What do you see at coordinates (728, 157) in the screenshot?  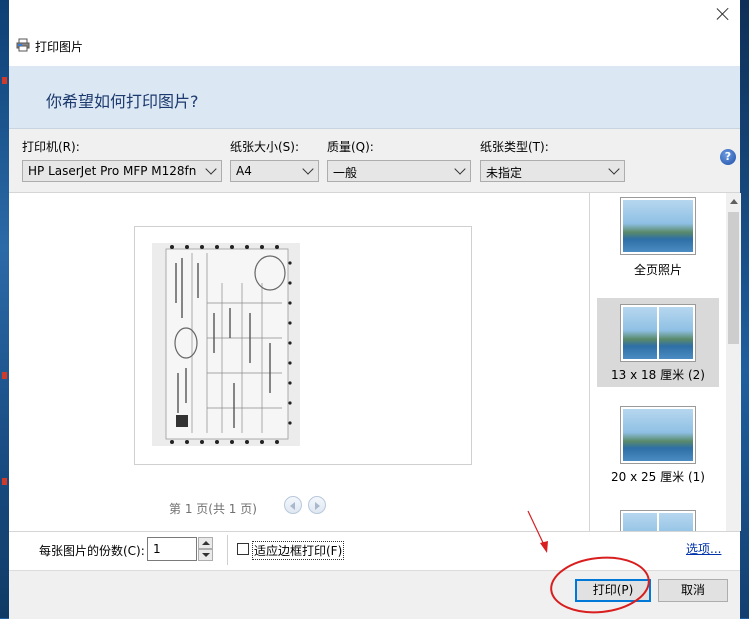 I see `help-icon: ?` at bounding box center [728, 157].